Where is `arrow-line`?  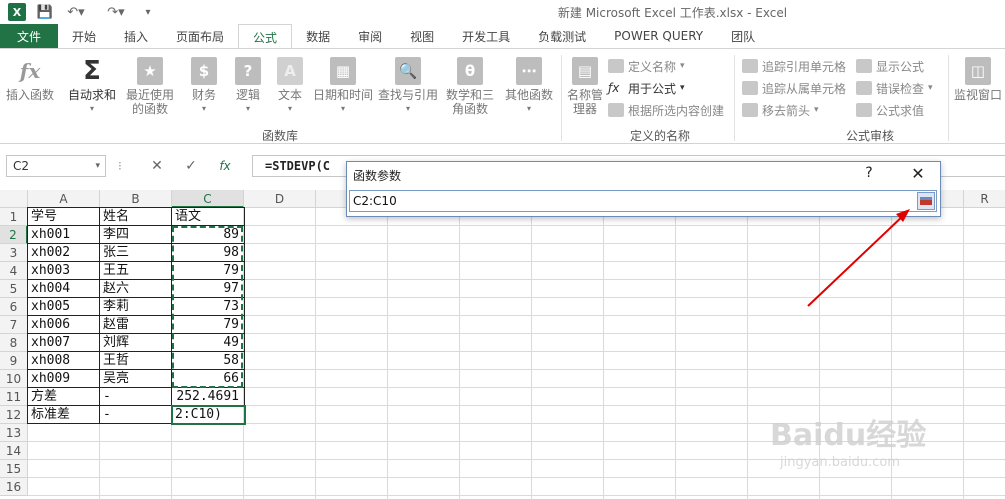
arrow-line is located at coordinates (856, 260).